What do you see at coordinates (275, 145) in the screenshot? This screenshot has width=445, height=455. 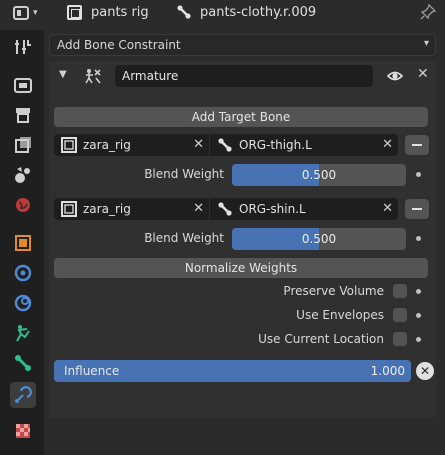 I see `target-bone-name: ORG-thigh.L` at bounding box center [275, 145].